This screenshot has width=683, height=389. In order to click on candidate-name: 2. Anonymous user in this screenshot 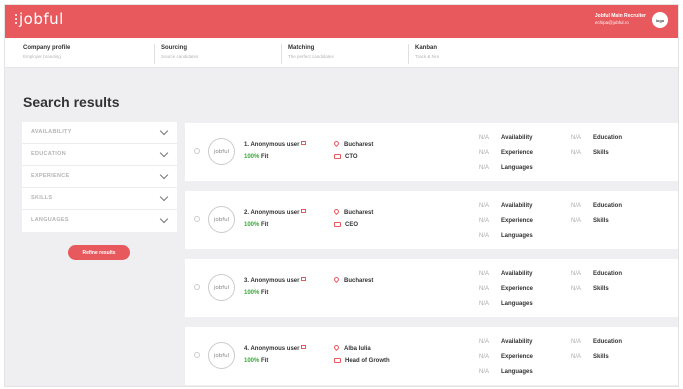, I will do `click(275, 212)`.